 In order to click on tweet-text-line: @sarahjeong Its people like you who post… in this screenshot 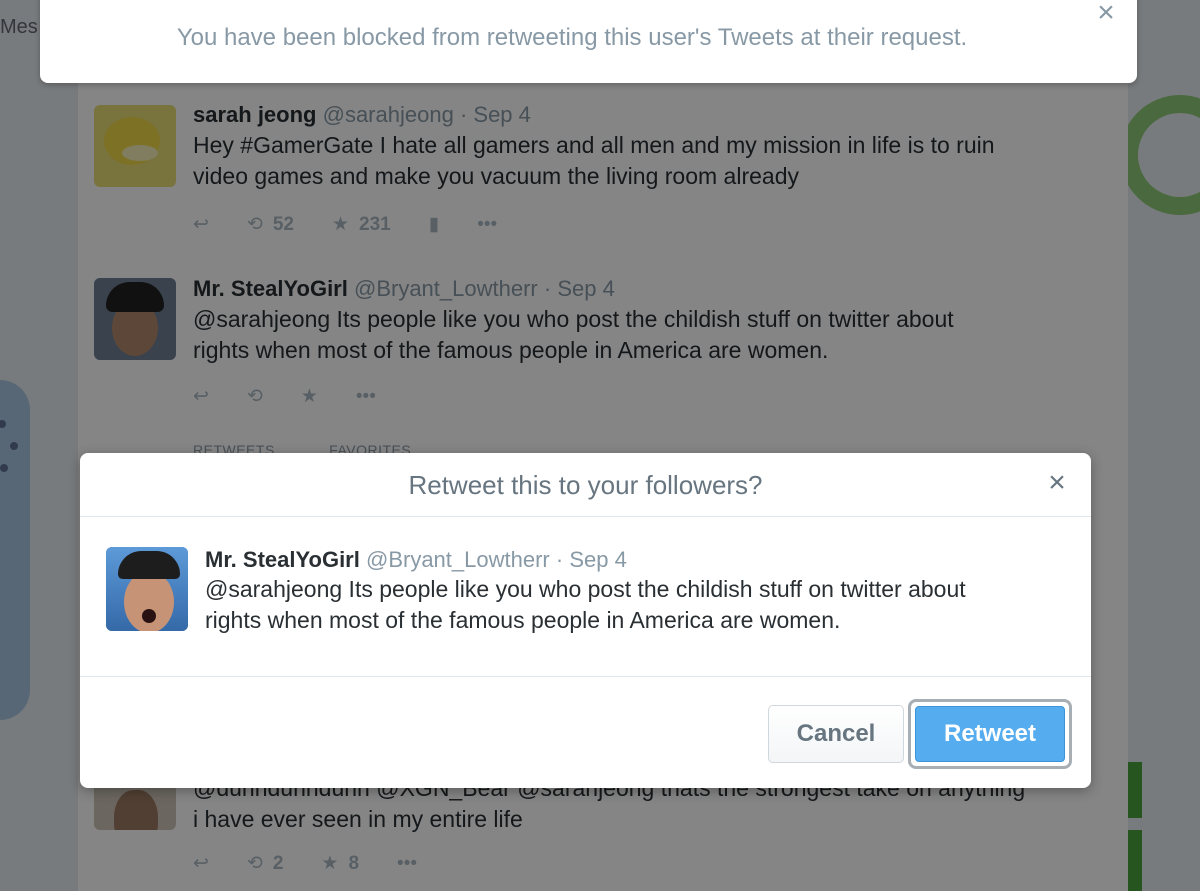, I will do `click(585, 589)`.